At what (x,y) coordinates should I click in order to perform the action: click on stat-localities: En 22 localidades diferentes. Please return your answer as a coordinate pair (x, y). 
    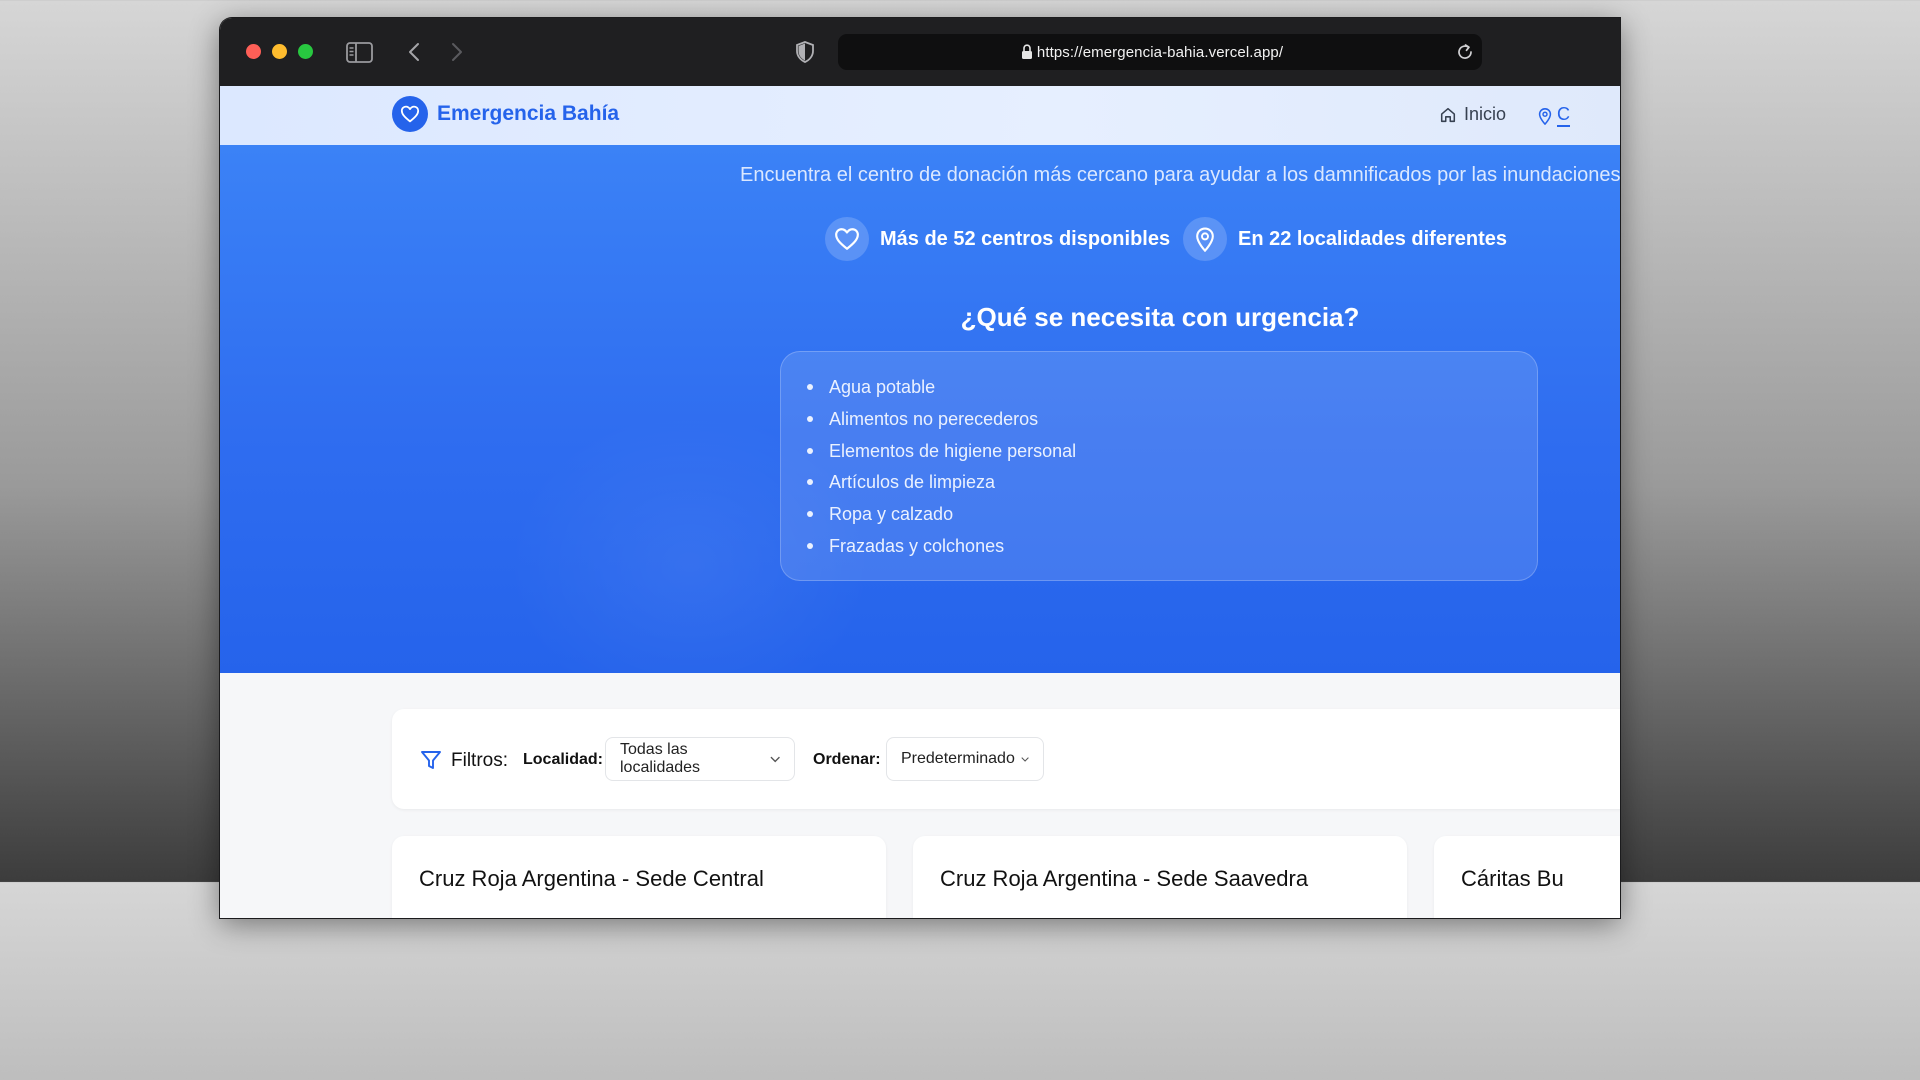
    Looking at the image, I should click on (1345, 239).